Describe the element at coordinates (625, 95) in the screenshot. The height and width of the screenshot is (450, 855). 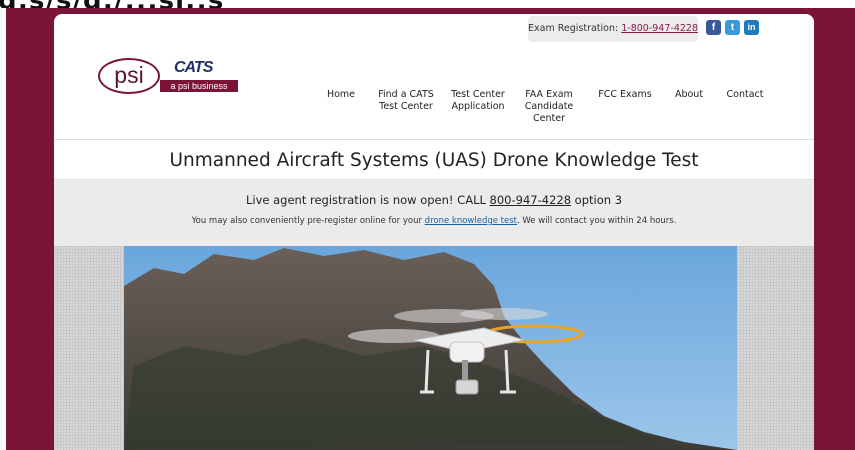
I see `nav-item-fcc-exams: FCC Exams` at that location.